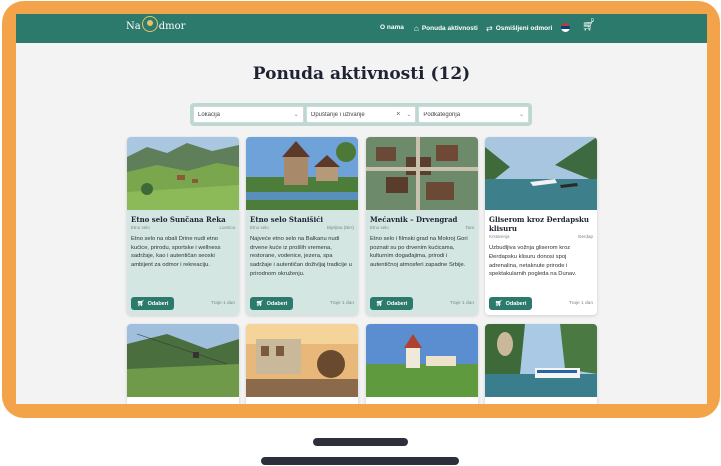 The height and width of the screenshot is (466, 721). What do you see at coordinates (133, 26) in the screenshot?
I see `logo-text-left: Na` at bounding box center [133, 26].